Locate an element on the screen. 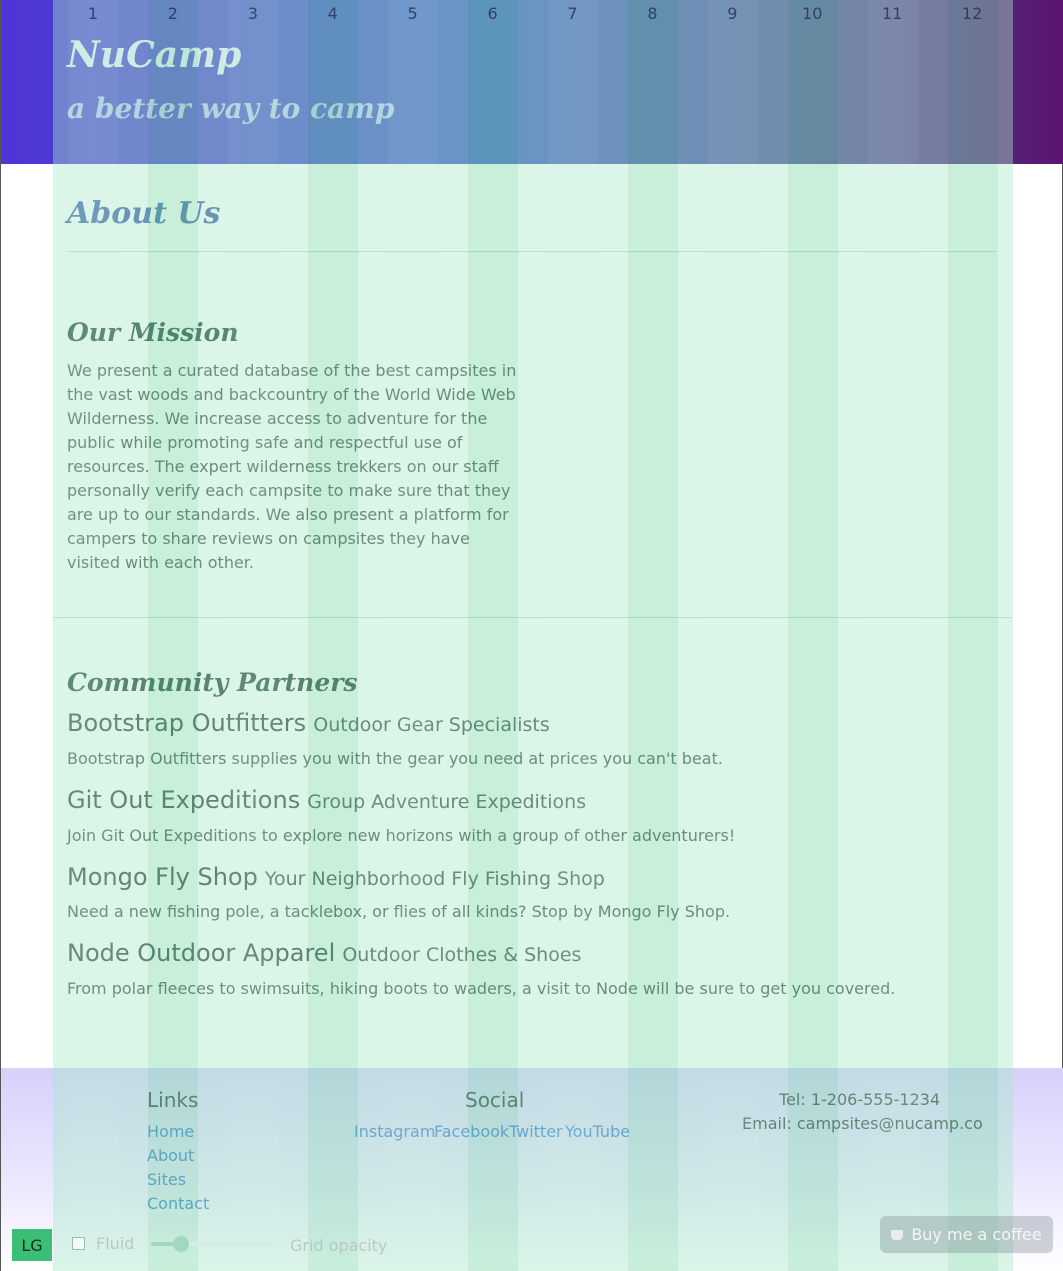 The width and height of the screenshot is (1063, 1271). footer-link-home: Home is located at coordinates (170, 1131).